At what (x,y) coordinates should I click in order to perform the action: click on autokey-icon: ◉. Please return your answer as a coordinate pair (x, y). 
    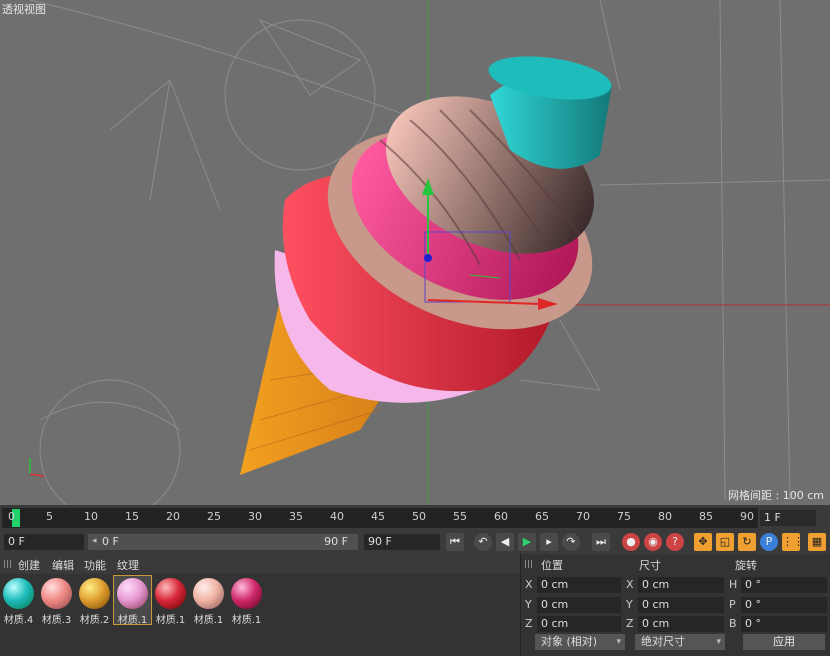
    Looking at the image, I should click on (653, 542).